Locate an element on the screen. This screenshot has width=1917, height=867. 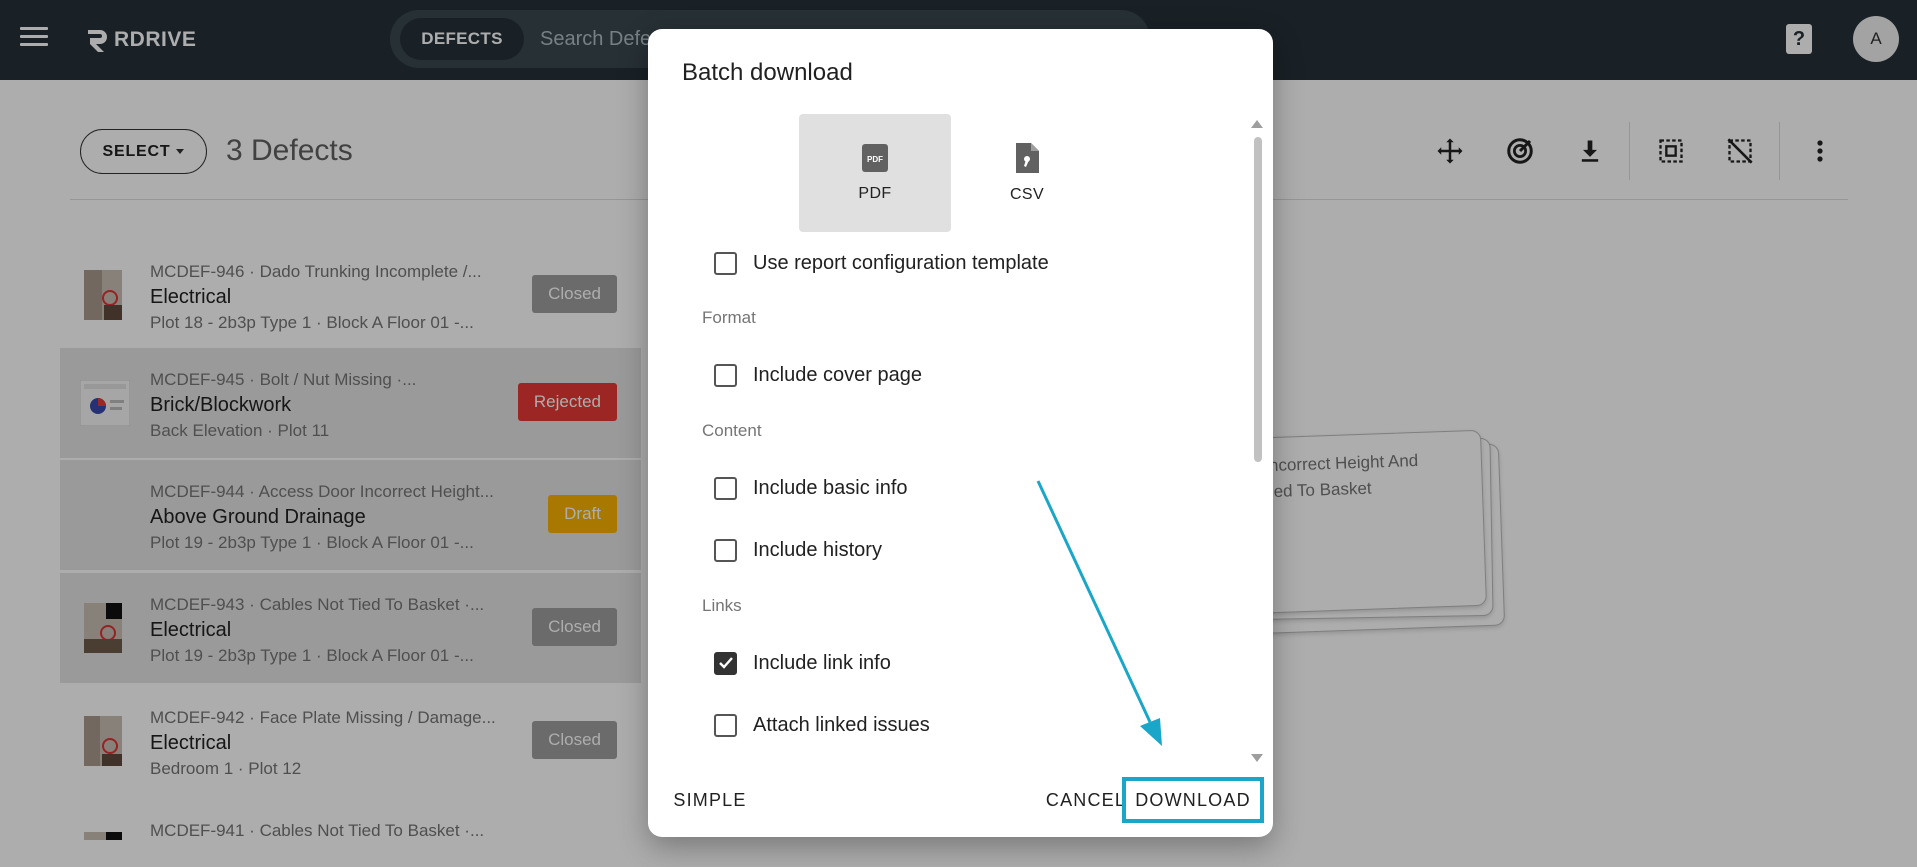
check-icon is located at coordinates (725, 663).